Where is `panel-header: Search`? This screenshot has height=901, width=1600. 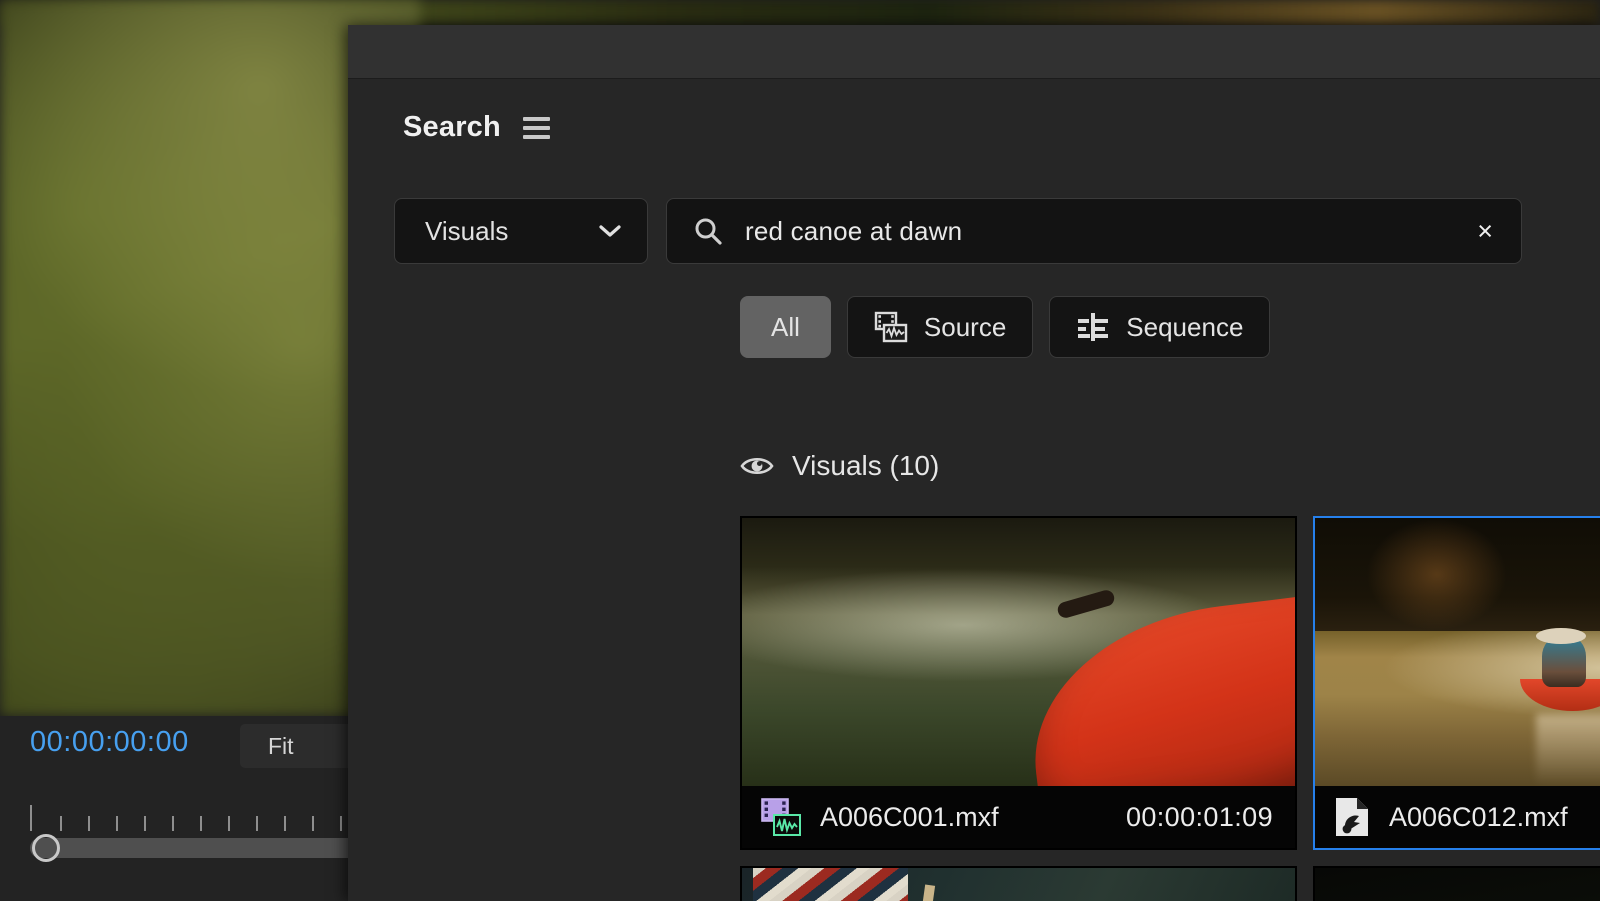 panel-header: Search is located at coordinates (476, 127).